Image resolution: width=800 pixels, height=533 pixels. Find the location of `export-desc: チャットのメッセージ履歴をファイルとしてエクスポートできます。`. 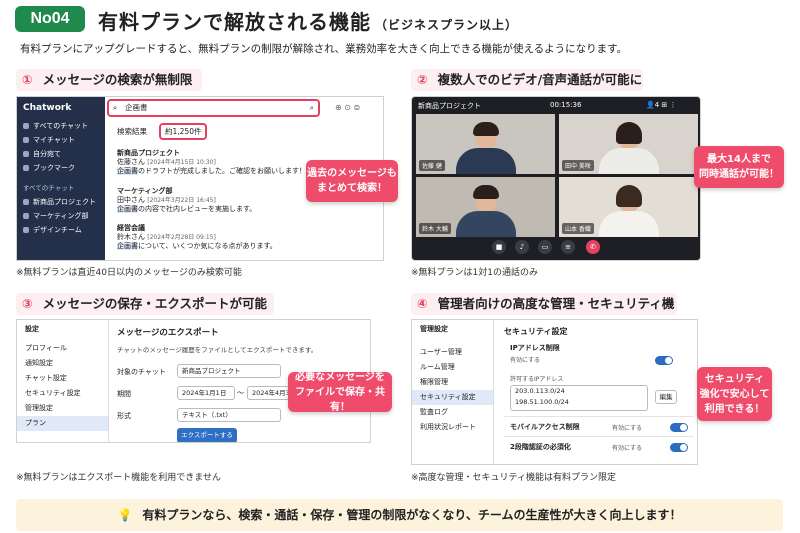

export-desc: チャットのメッセージ履歴をファイルとしてエクスポートできます。 is located at coordinates (217, 350).